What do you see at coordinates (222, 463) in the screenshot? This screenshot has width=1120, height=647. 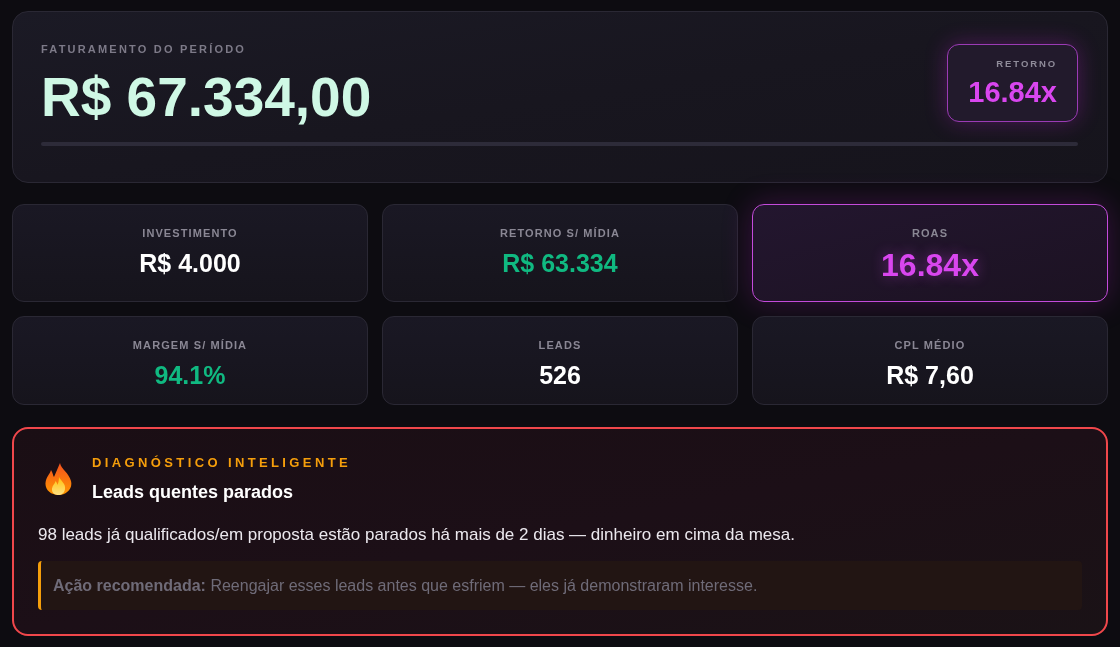 I see `alert-eyebrow: DIAGNÓSTICO INTELIGENTE` at bounding box center [222, 463].